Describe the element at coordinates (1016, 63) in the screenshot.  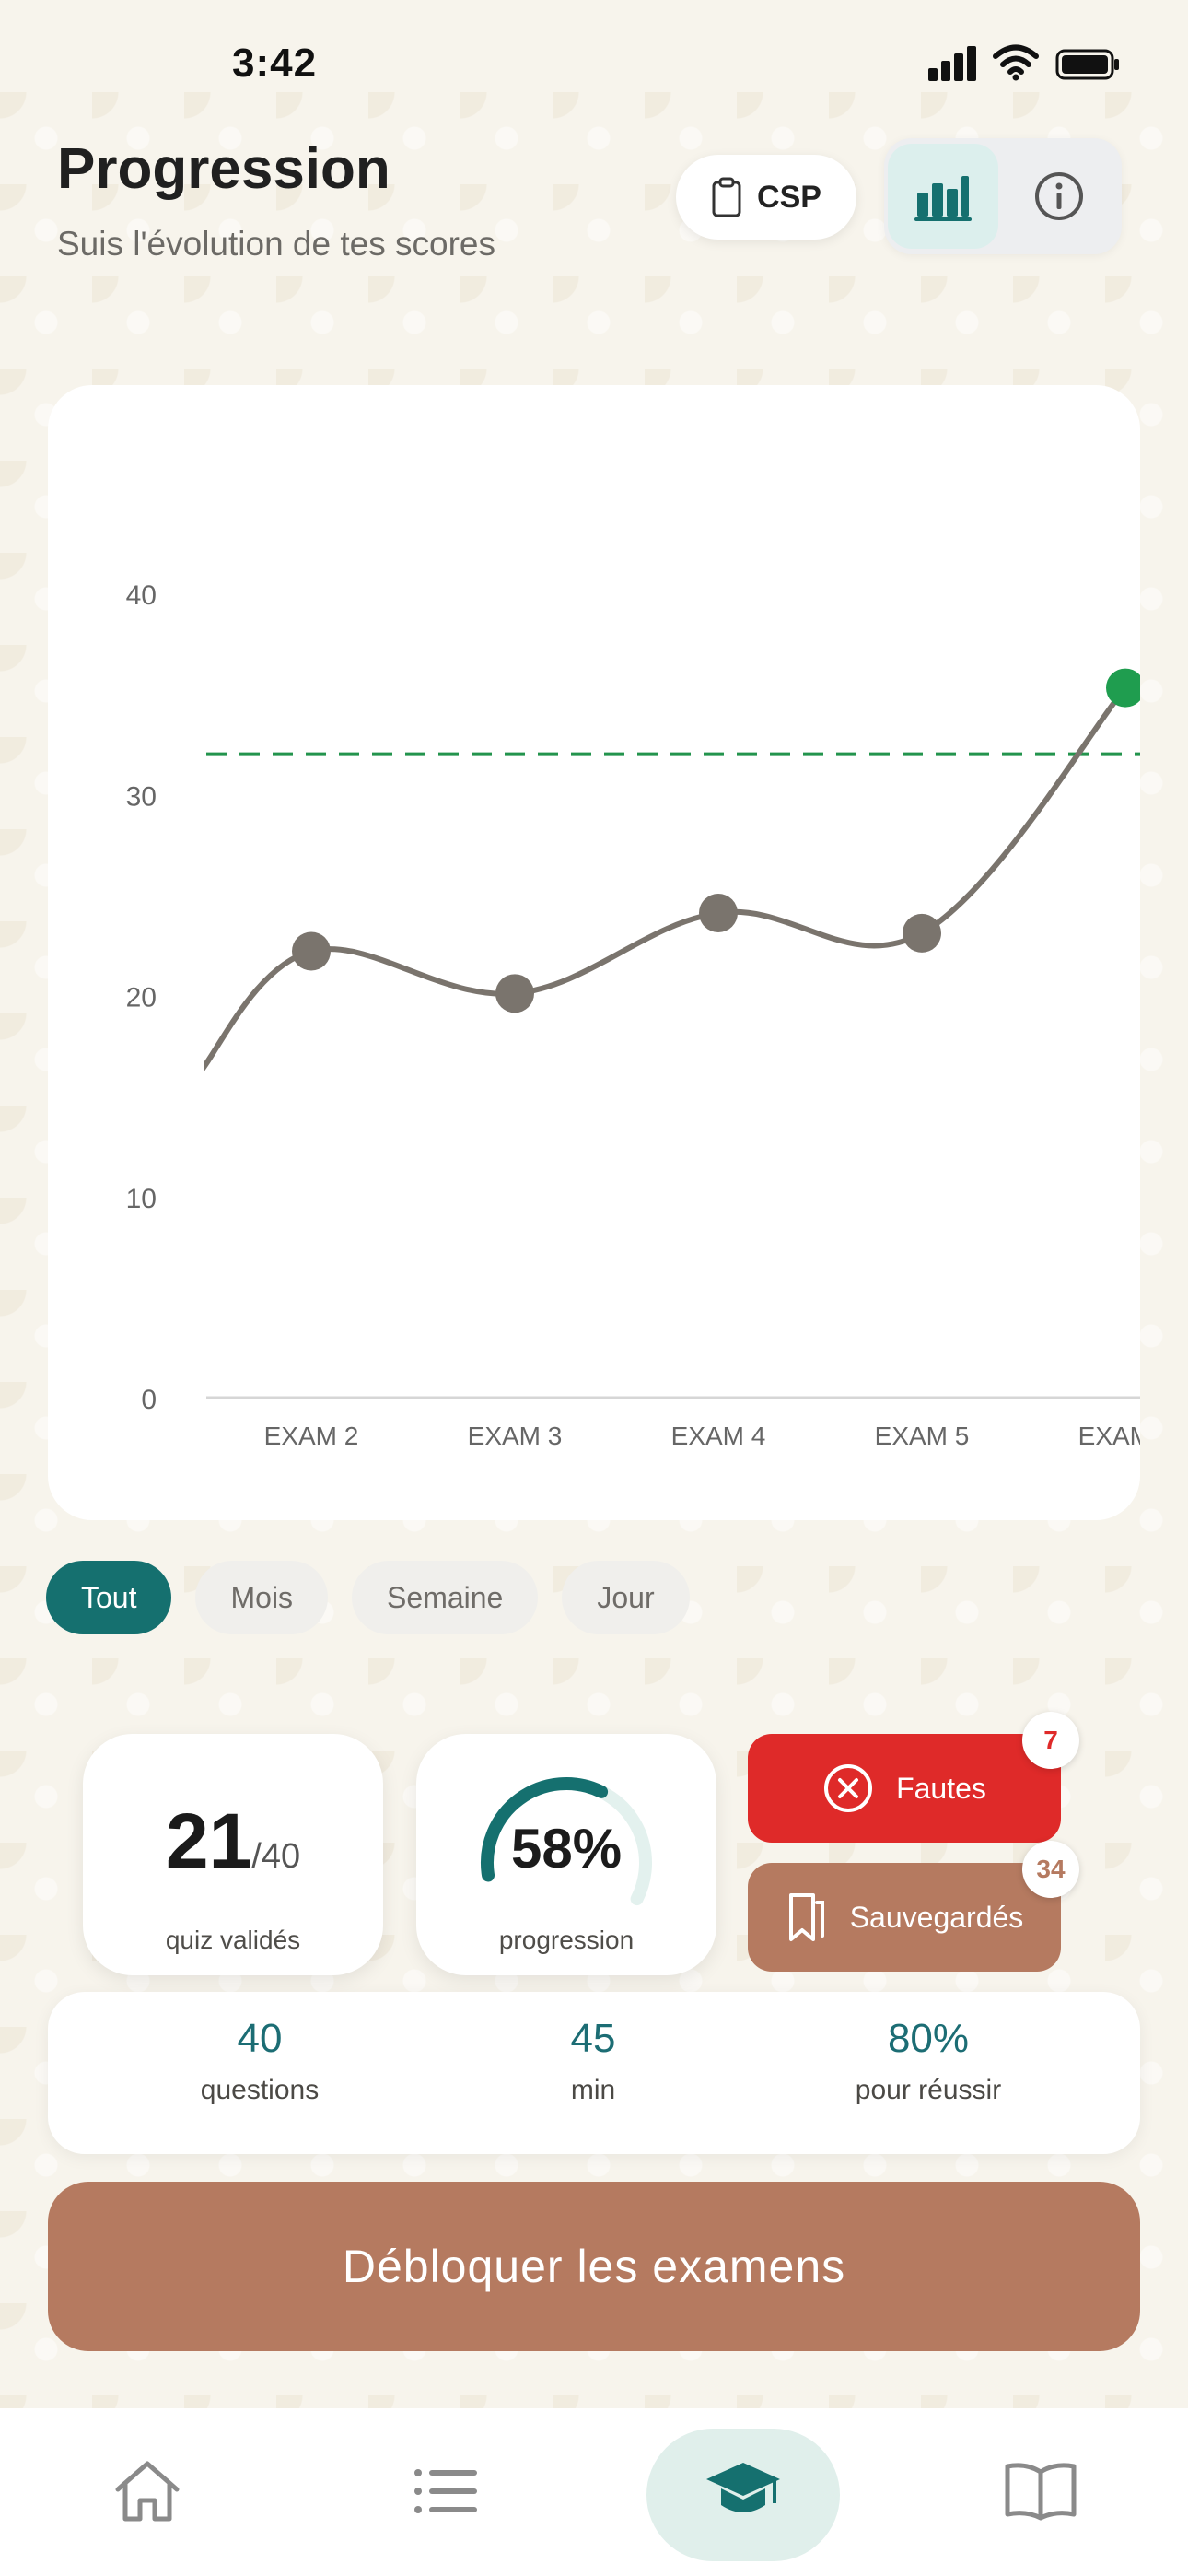
I see `wifi-icon` at that location.